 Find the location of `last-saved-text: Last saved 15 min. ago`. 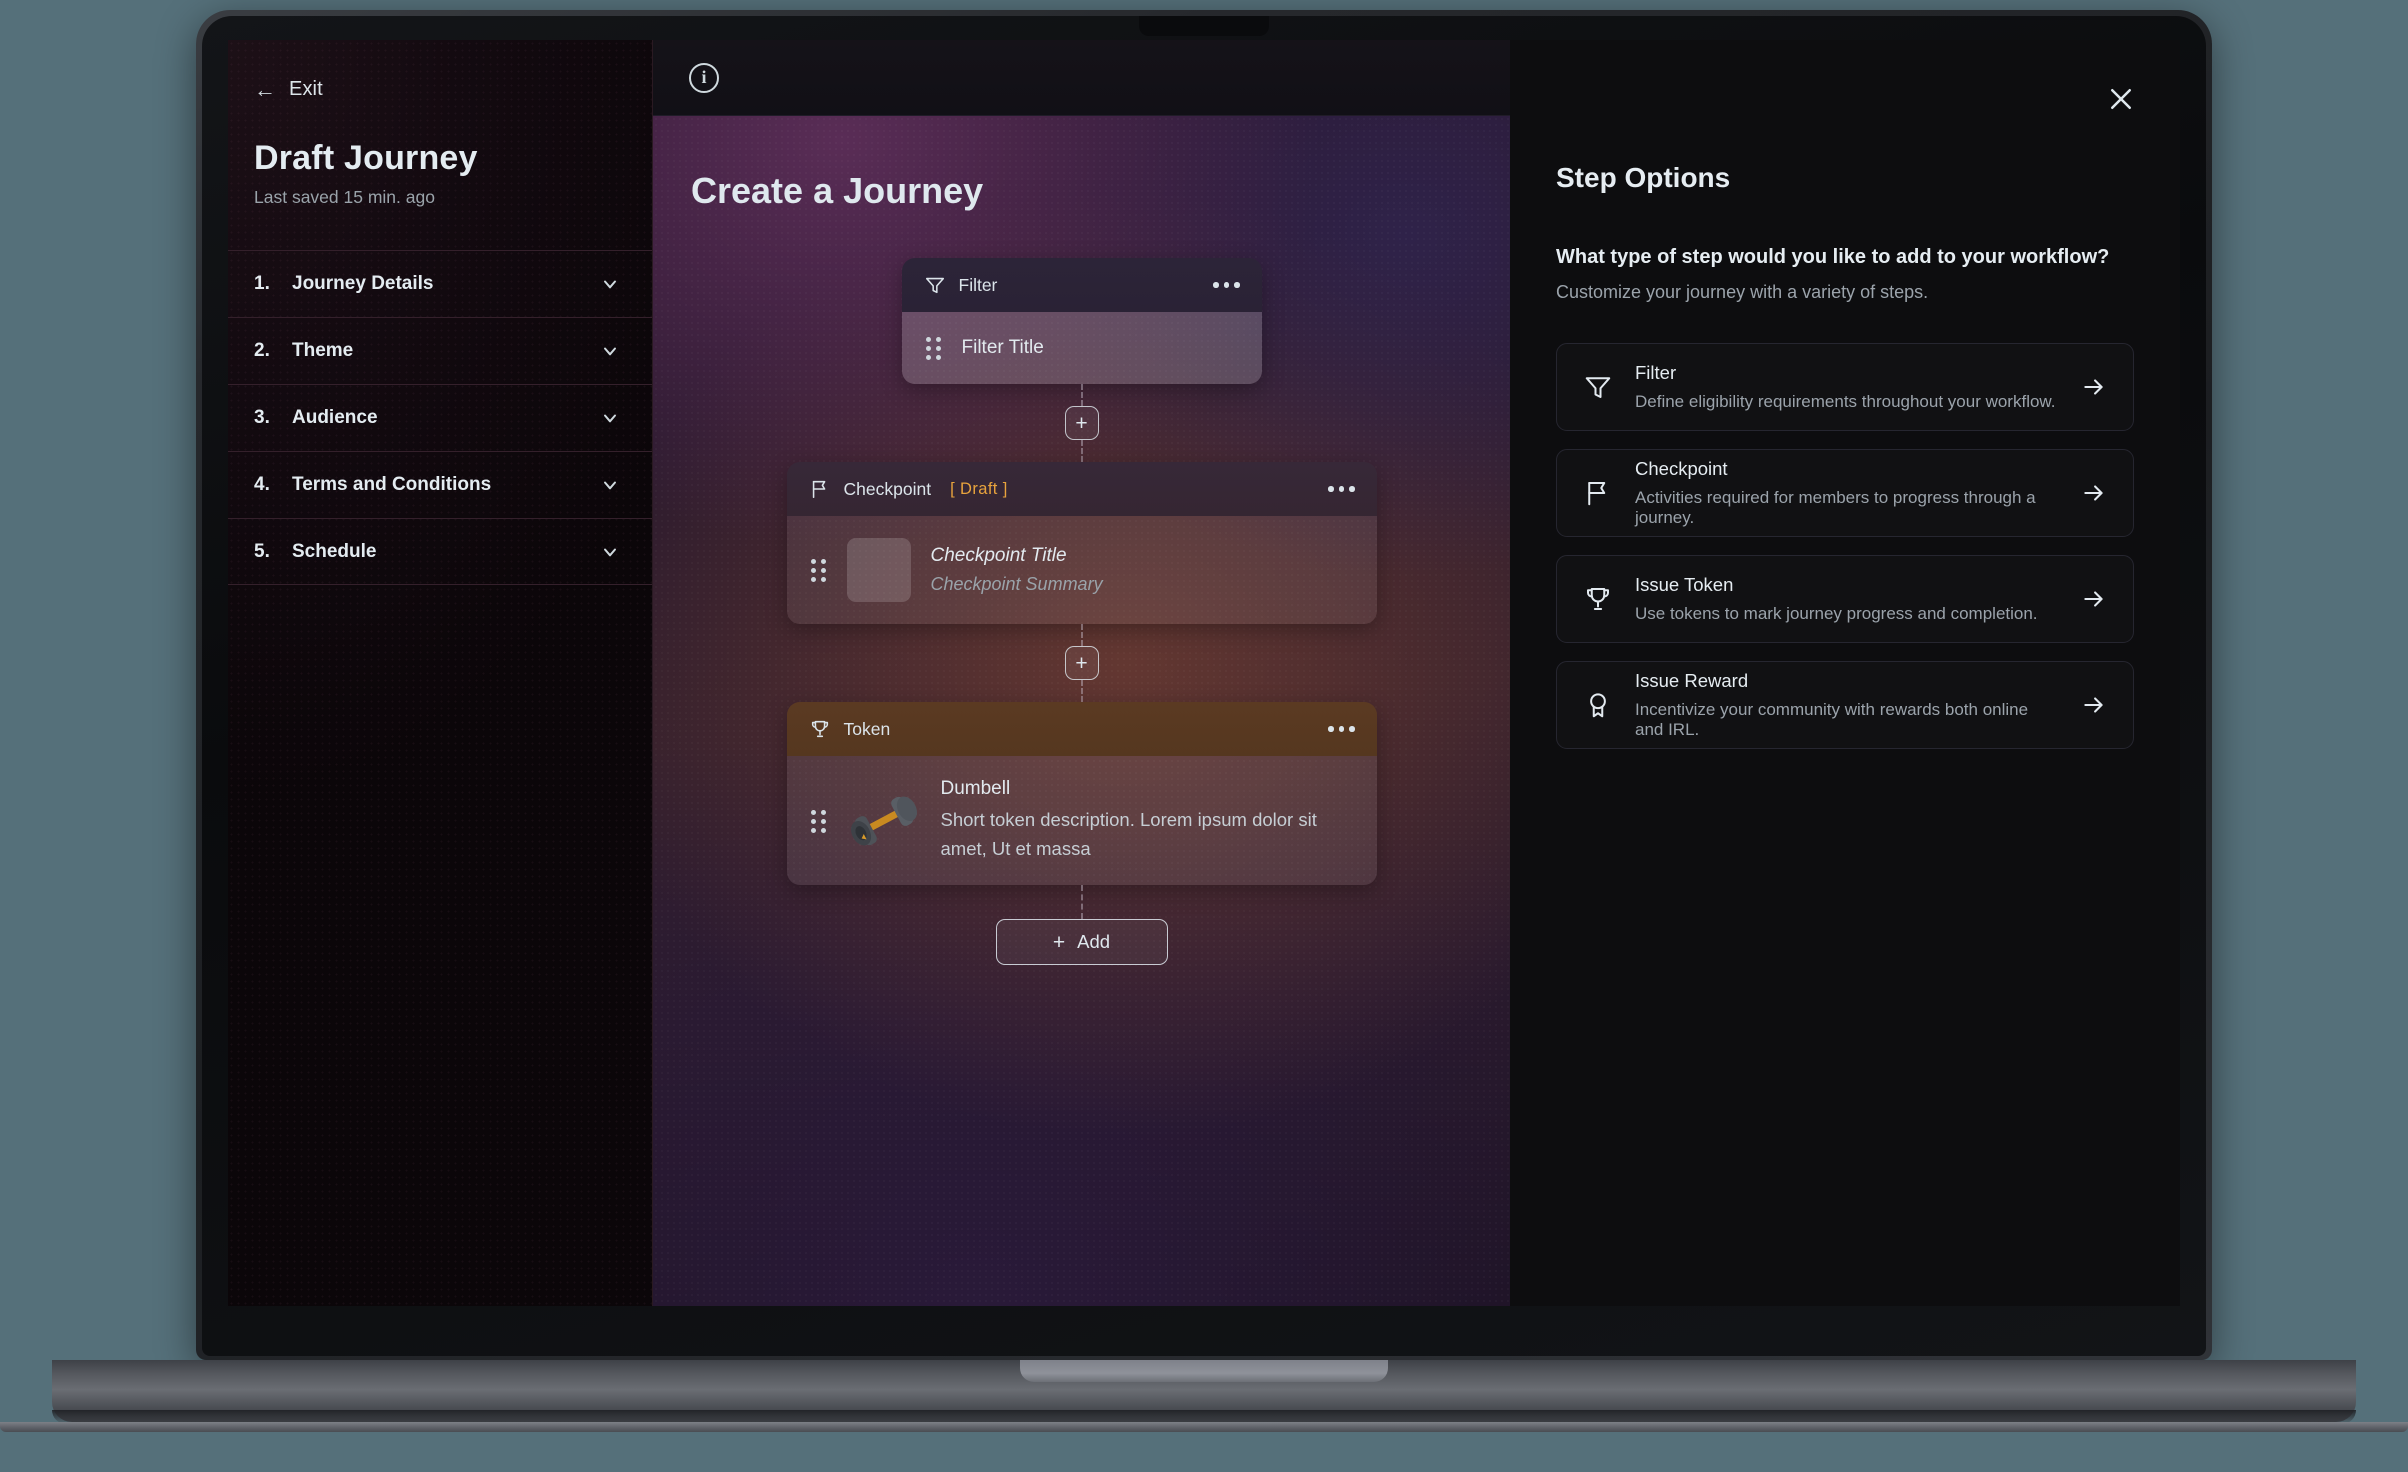

last-saved-text: Last saved 15 min. ago is located at coordinates (344, 197).